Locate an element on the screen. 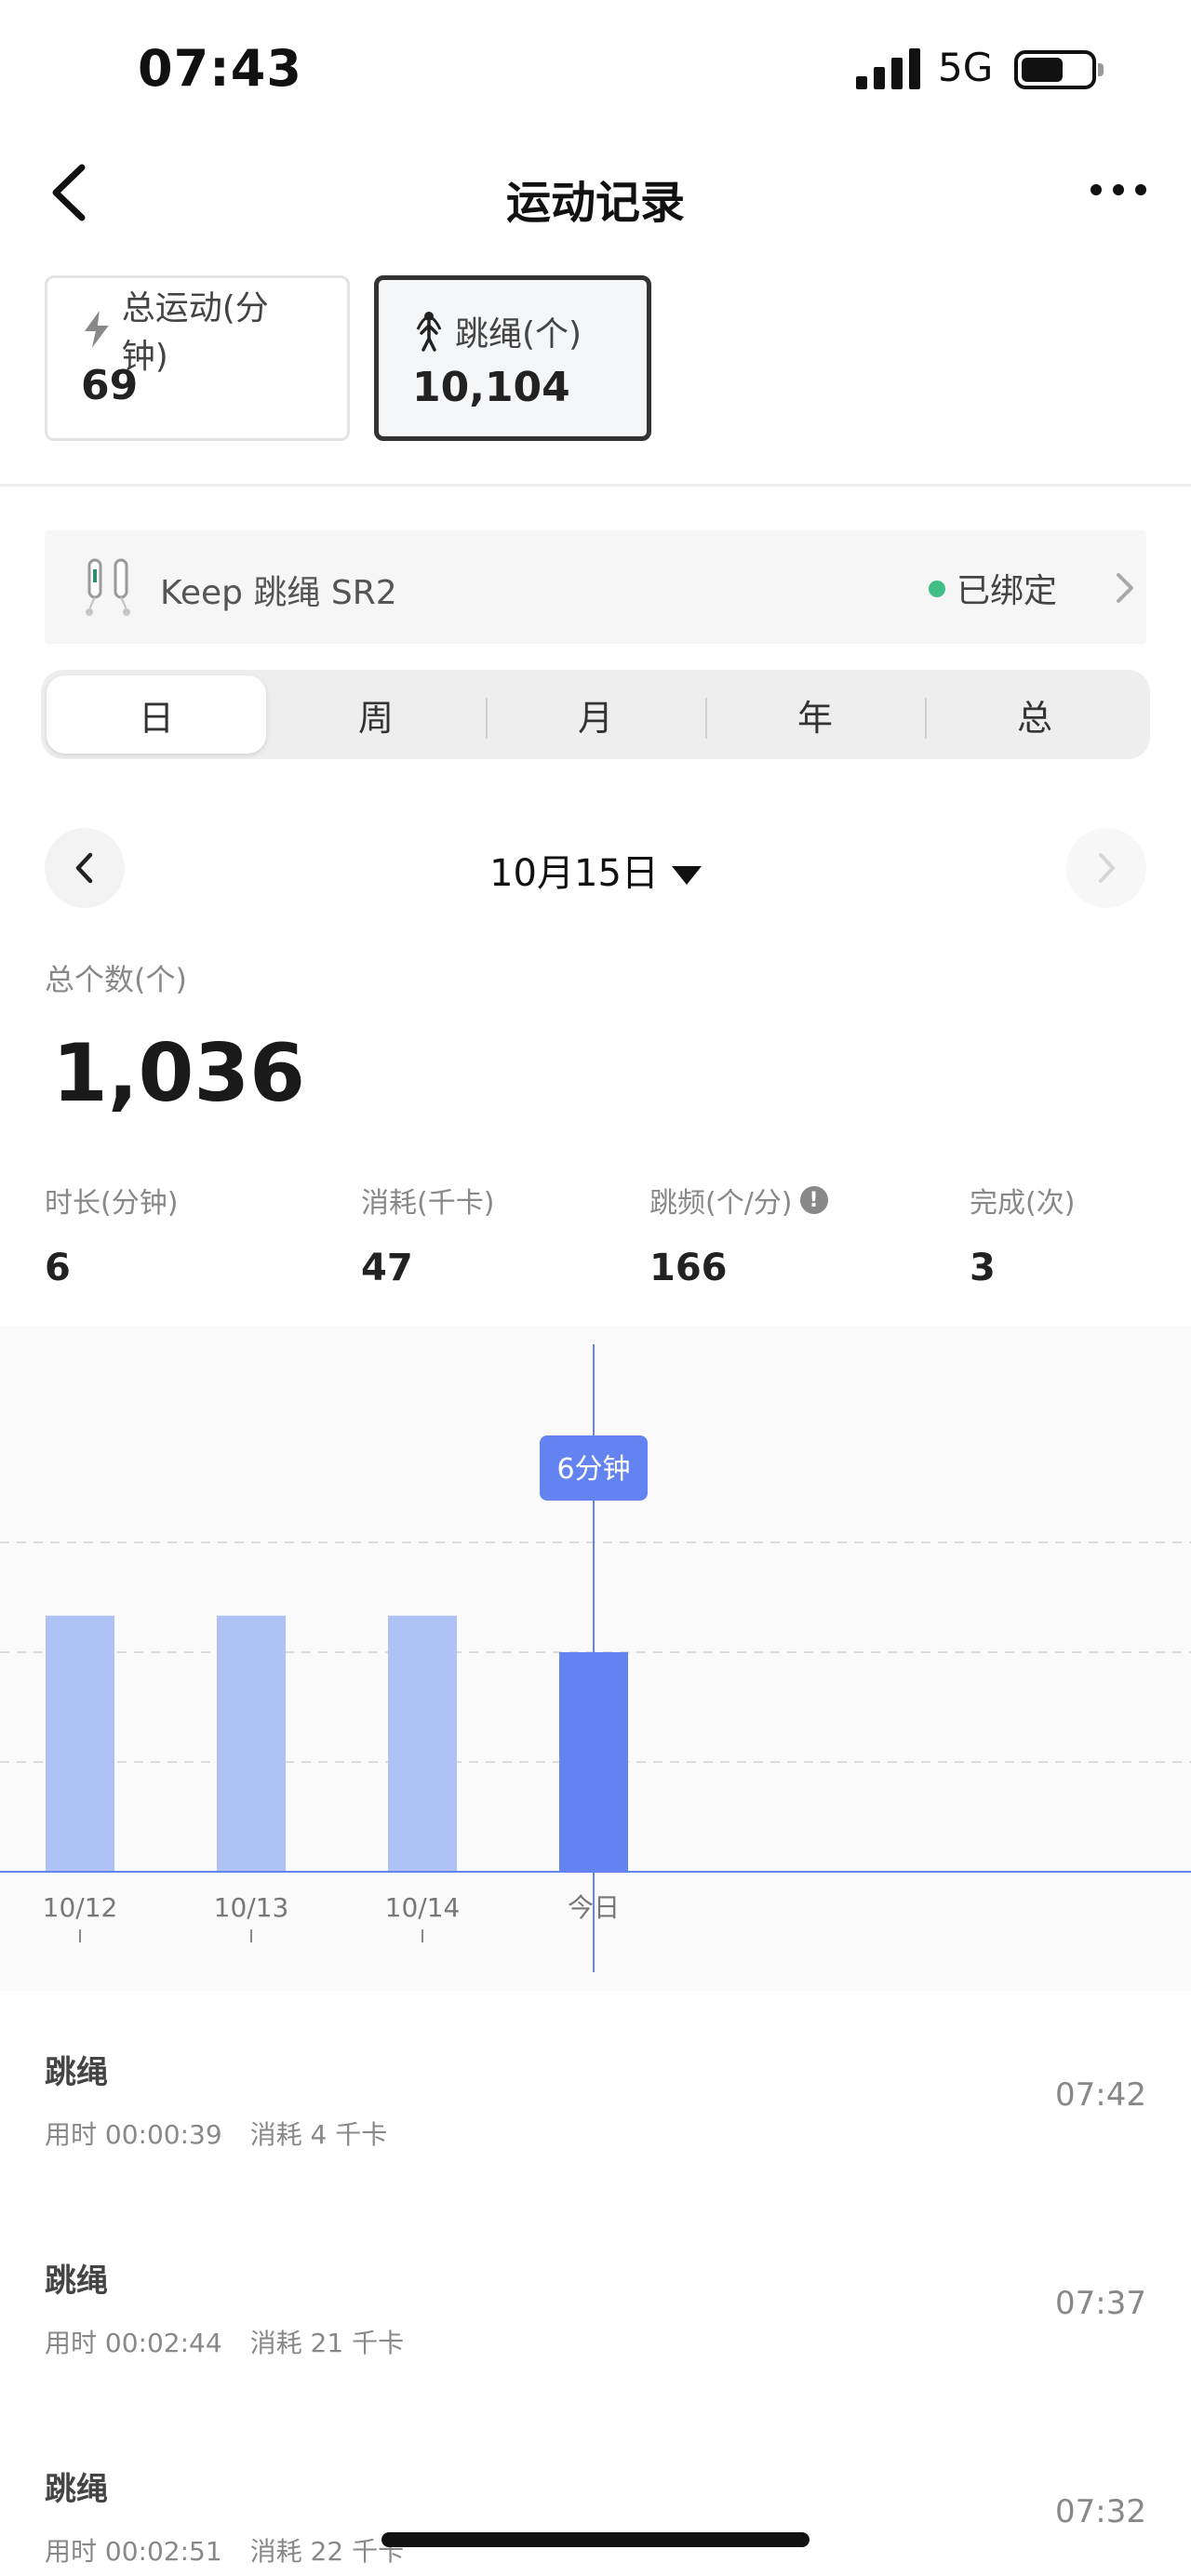 The width and height of the screenshot is (1191, 2576). record-time: 07:32 is located at coordinates (1100, 2511).